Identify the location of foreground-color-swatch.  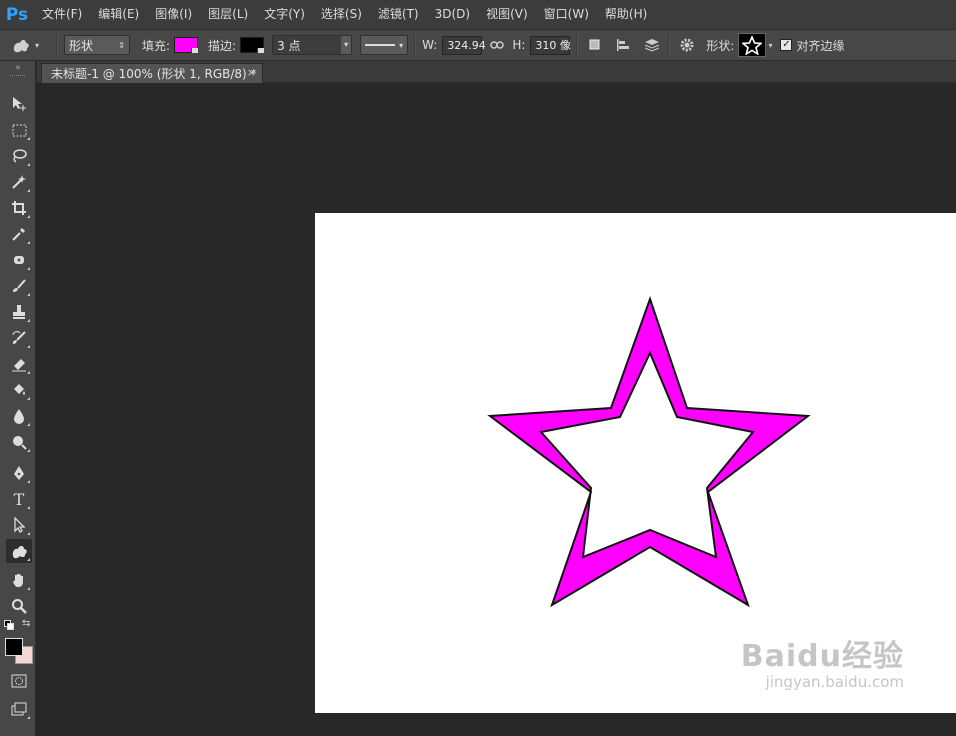
(14, 647).